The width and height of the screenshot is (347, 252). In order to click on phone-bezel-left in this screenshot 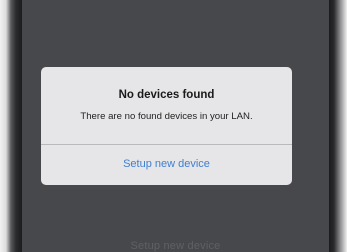, I will do `click(11, 126)`.